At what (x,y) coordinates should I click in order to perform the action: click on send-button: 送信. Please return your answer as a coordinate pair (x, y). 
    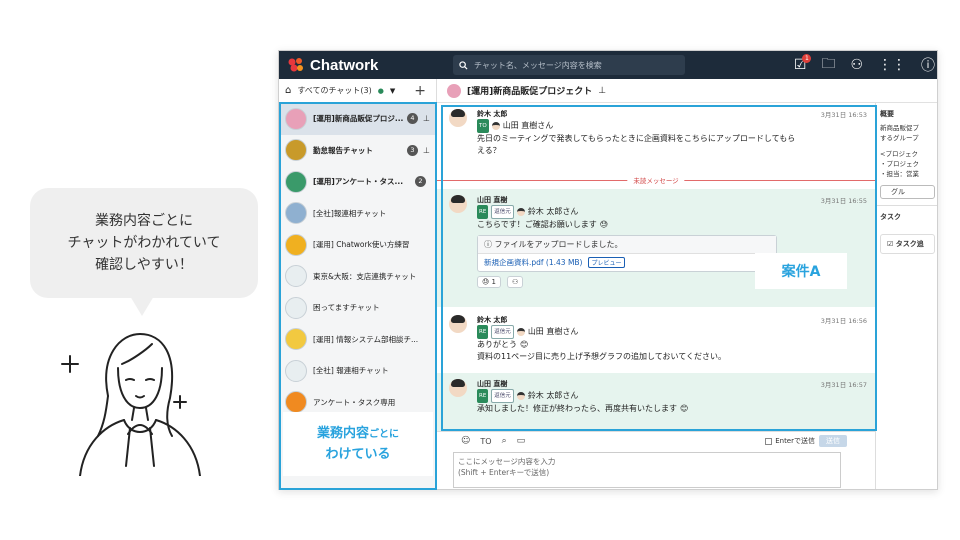
    Looking at the image, I should click on (833, 441).